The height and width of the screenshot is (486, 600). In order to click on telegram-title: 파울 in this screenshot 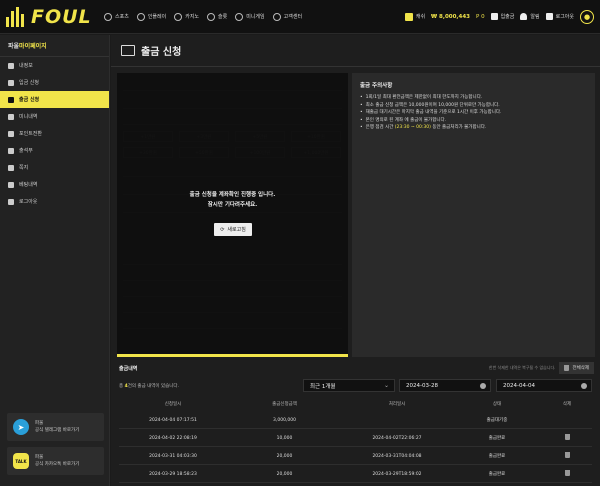, I will do `click(39, 423)`.